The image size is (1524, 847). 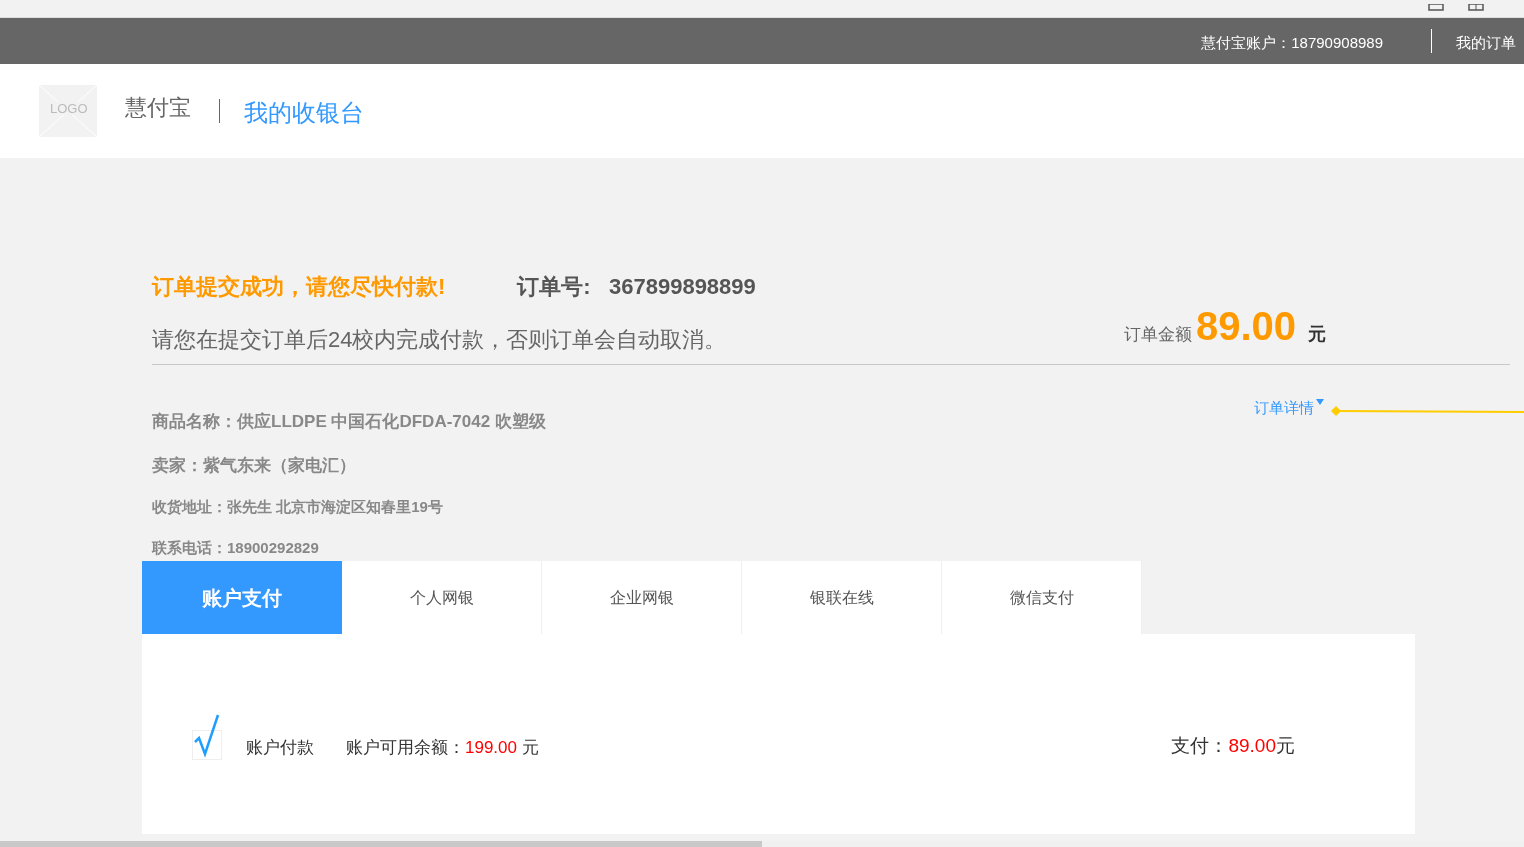 What do you see at coordinates (299, 287) in the screenshot?
I see `success-message: 订单提交成功，请您尽快付款!` at bounding box center [299, 287].